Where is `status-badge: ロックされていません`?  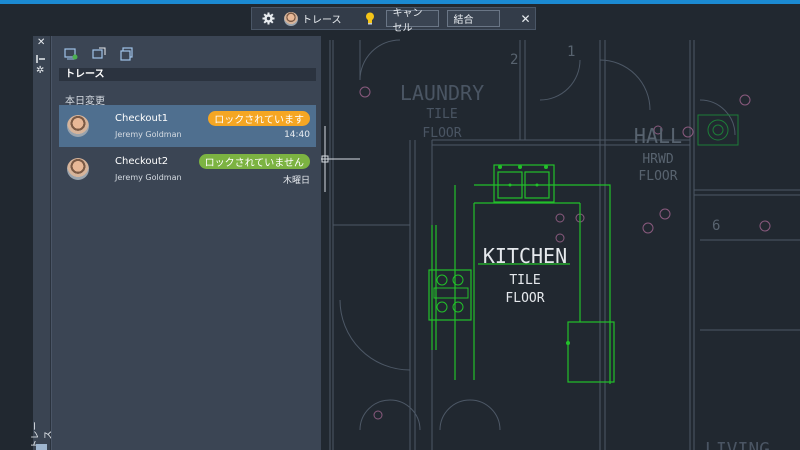 status-badge: ロックされていません is located at coordinates (254, 161).